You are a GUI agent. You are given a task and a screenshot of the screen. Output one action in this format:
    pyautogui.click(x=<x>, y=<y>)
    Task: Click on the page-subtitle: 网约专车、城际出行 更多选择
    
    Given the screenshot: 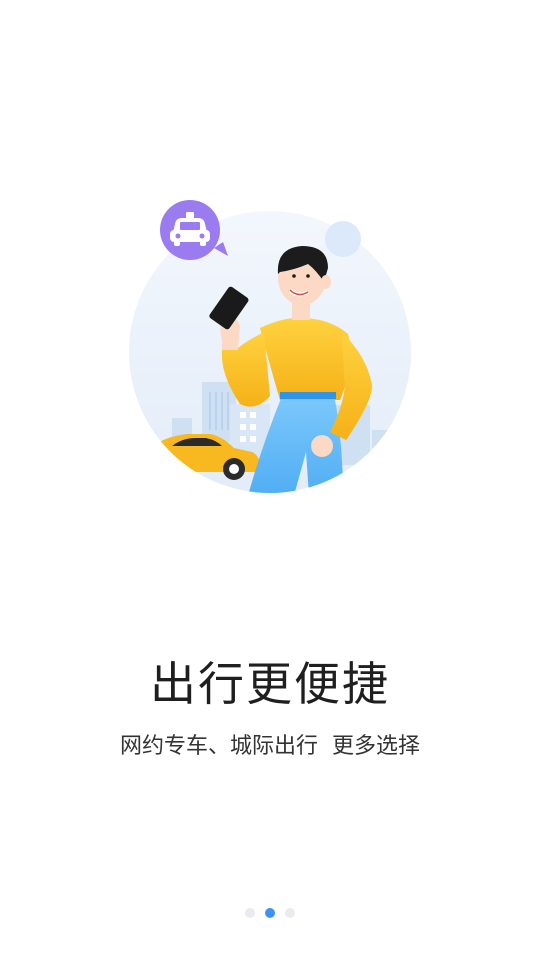 What is the action you would take?
    pyautogui.click(x=270, y=746)
    